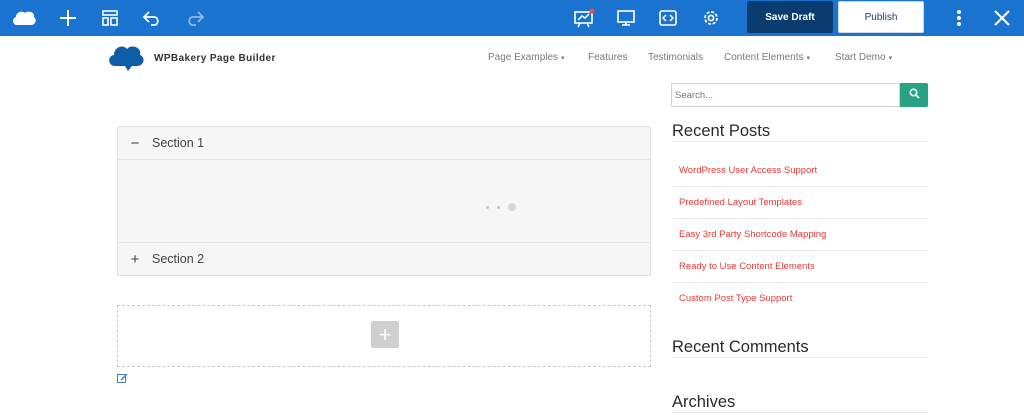  What do you see at coordinates (626, 18) in the screenshot?
I see `responsive-preview-icon` at bounding box center [626, 18].